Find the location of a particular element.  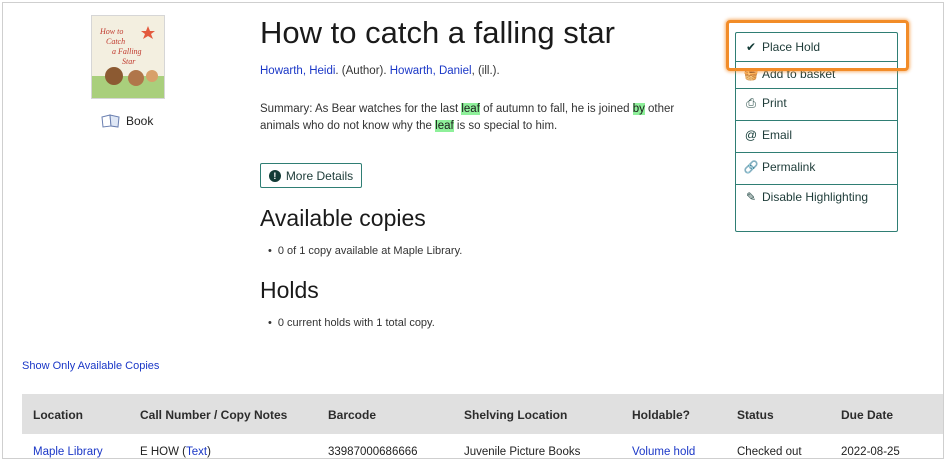

cover-image: How to Catch a Falling Star is located at coordinates (128, 57).